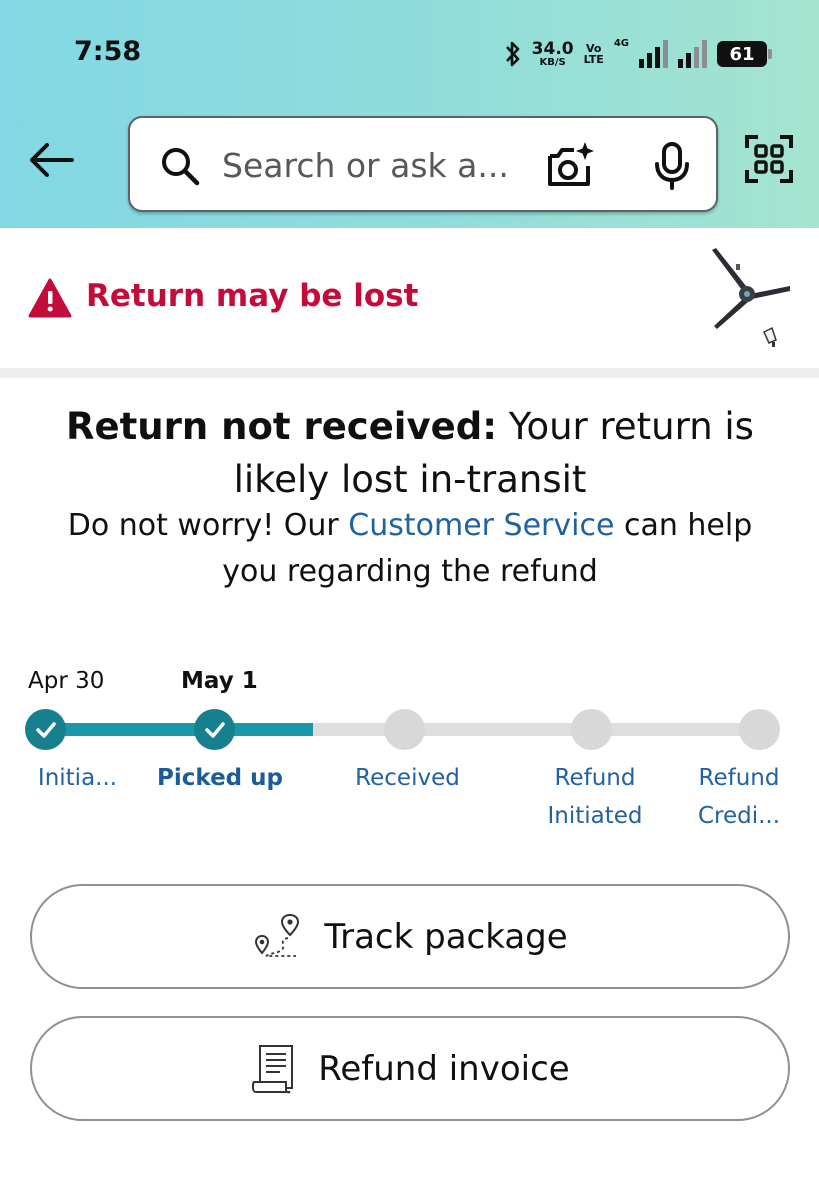 This screenshot has width=819, height=1200. What do you see at coordinates (208, 525) in the screenshot?
I see `status-subtext-prefix: Do not worry! Our` at bounding box center [208, 525].